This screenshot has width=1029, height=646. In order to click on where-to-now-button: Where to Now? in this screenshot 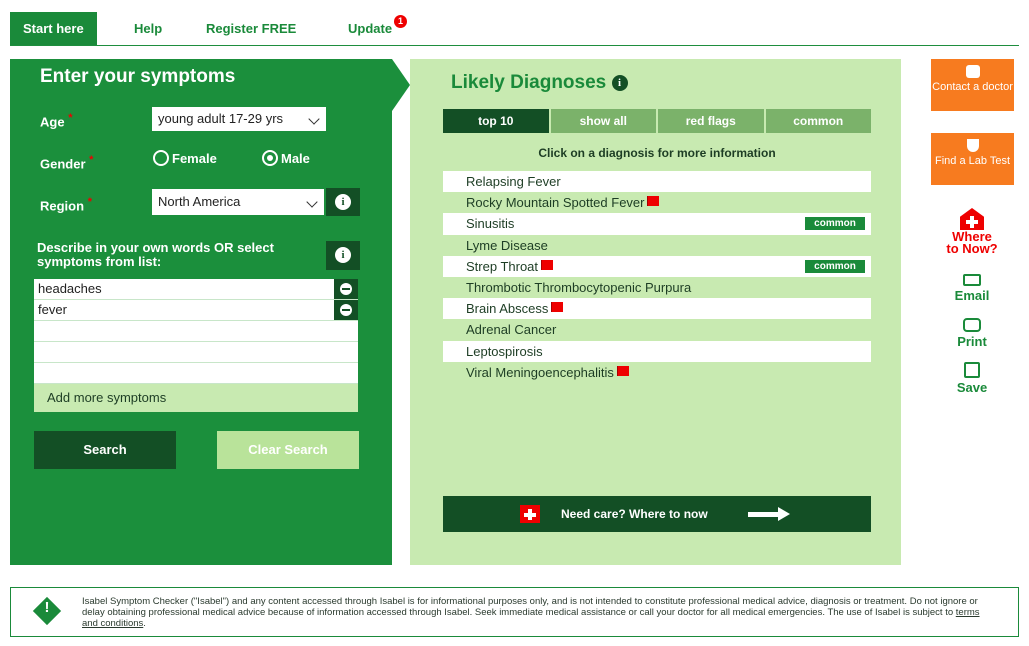, I will do `click(972, 231)`.